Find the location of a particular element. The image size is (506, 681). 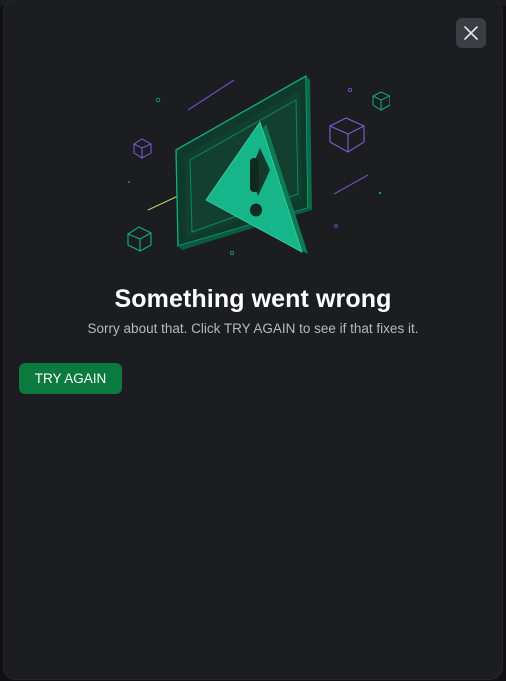

close-button is located at coordinates (471, 33).